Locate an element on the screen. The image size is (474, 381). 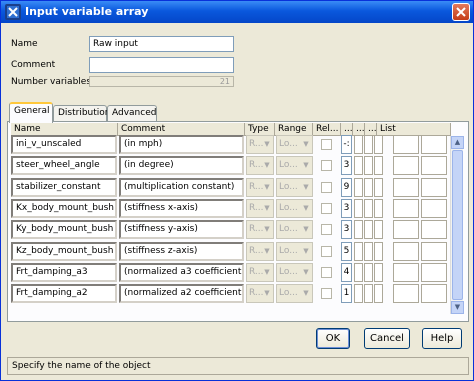
row-comment-cell: (multiplication constant) is located at coordinates (181, 187).